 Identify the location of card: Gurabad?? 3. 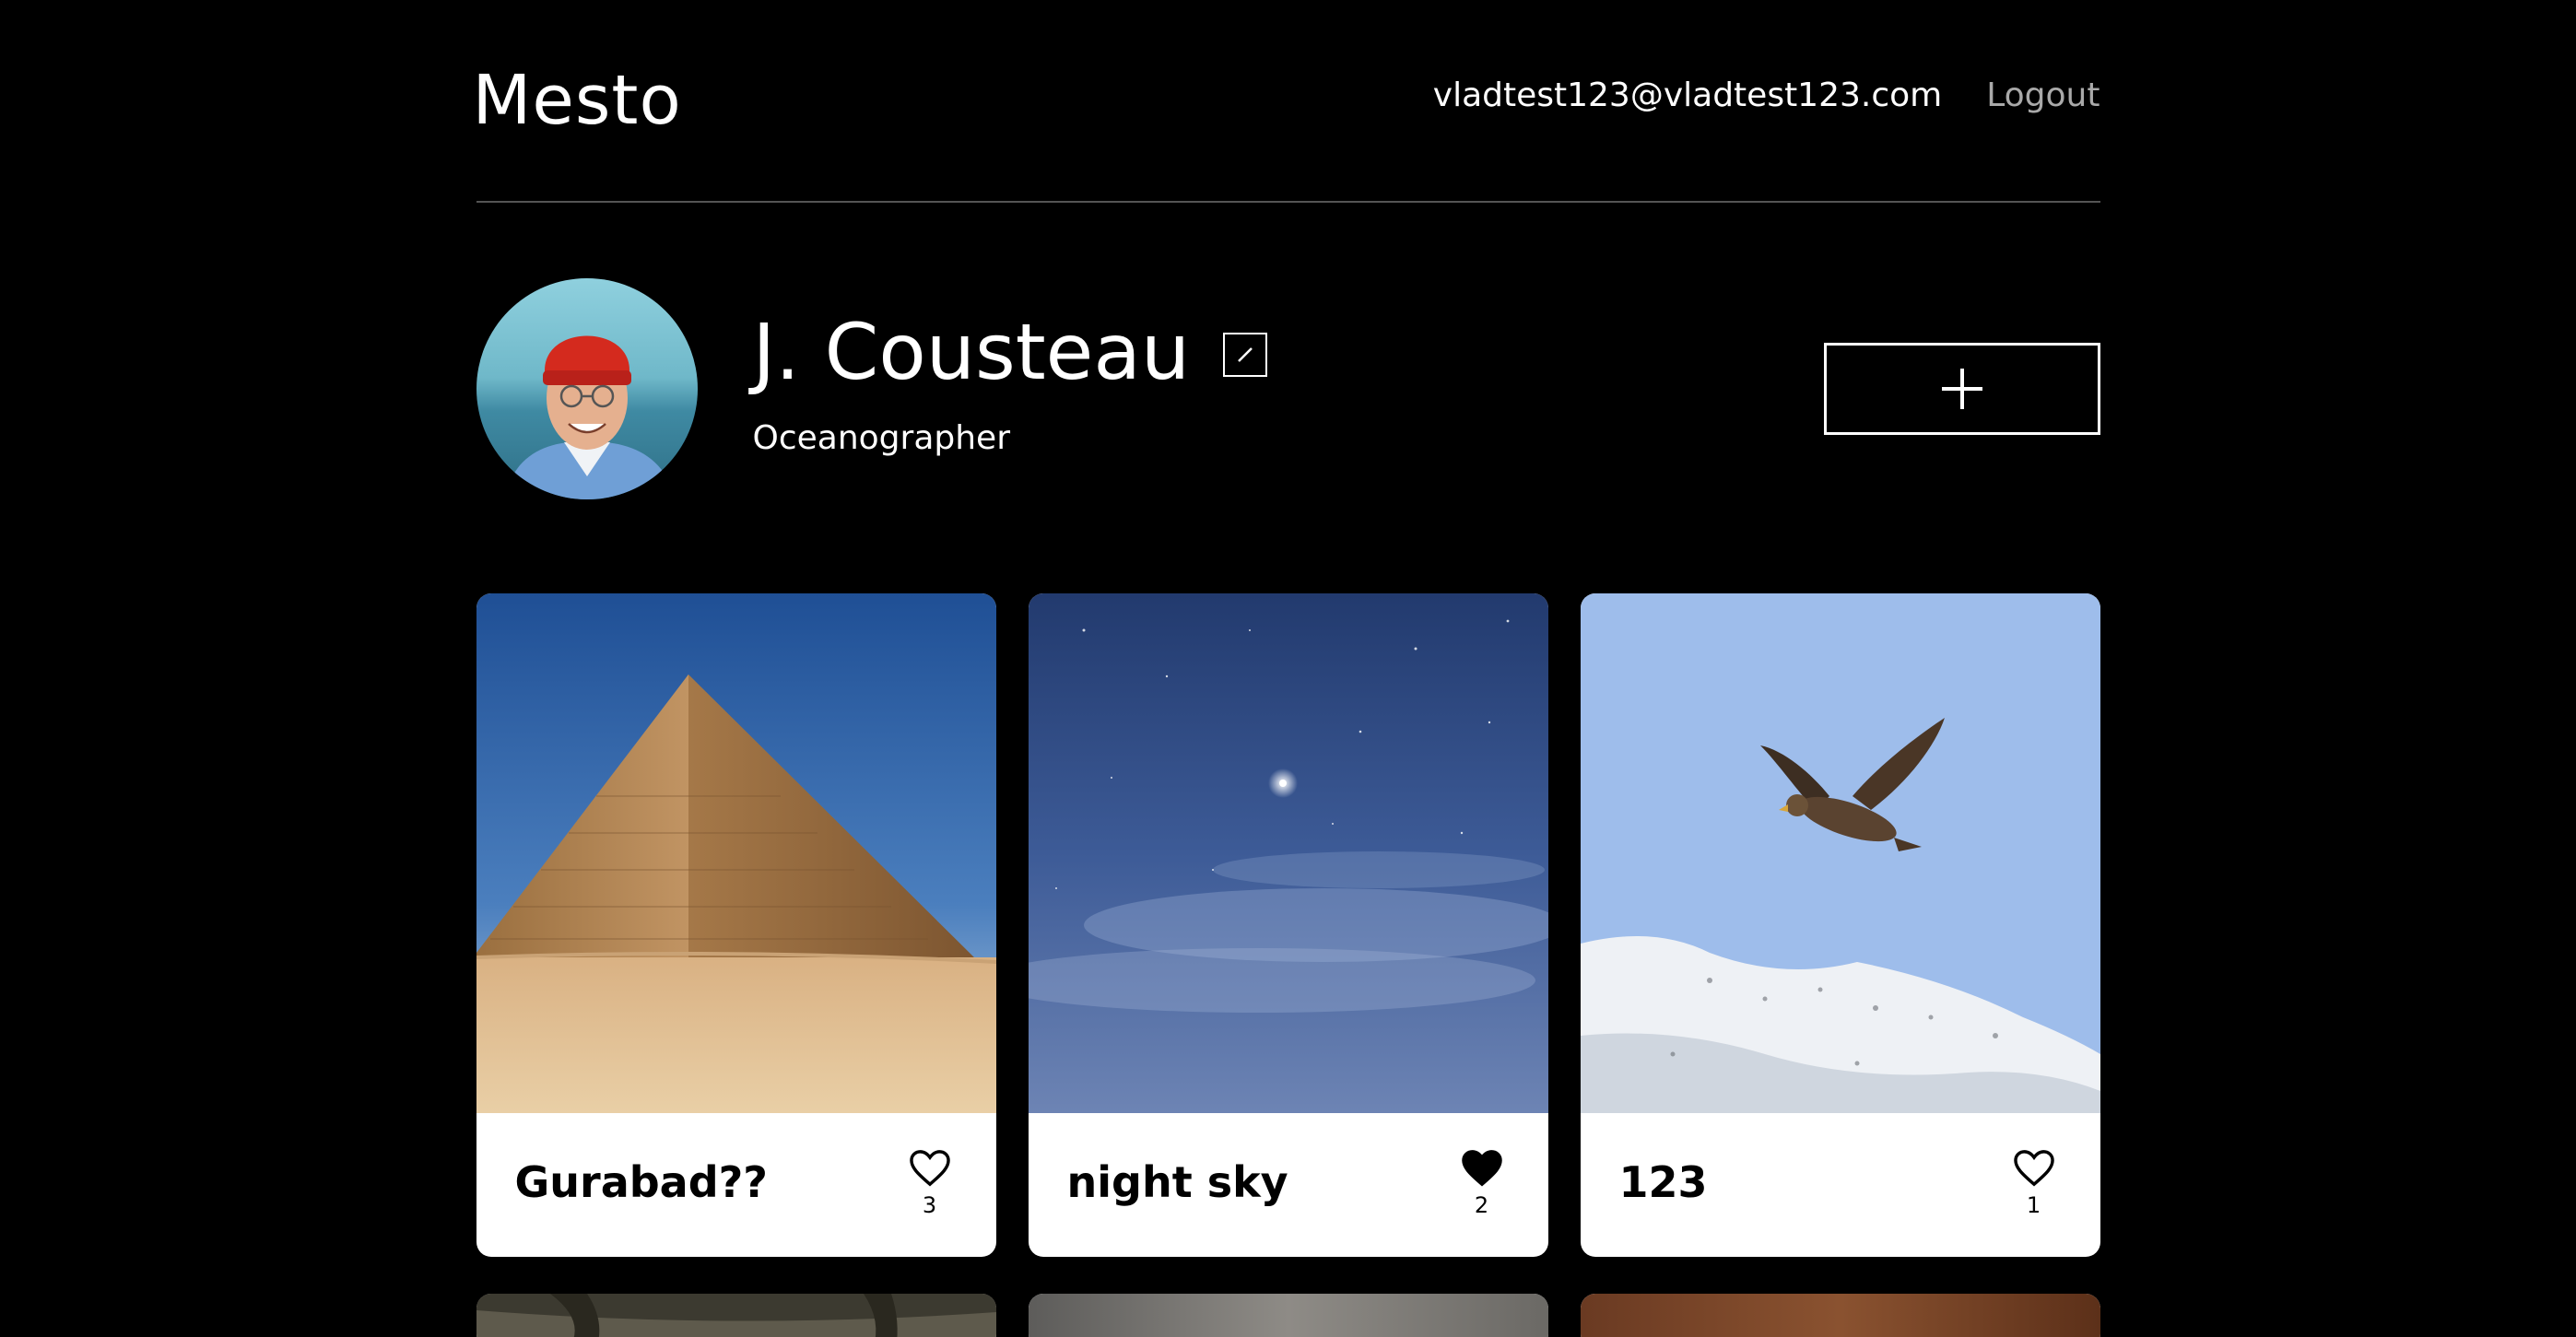
(736, 925).